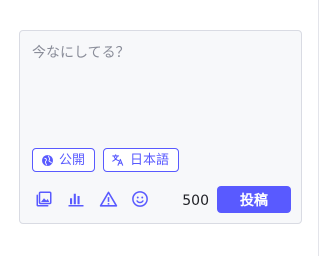 Image resolution: width=331 pixels, height=256 pixels. I want to click on globe-icon, so click(47, 160).